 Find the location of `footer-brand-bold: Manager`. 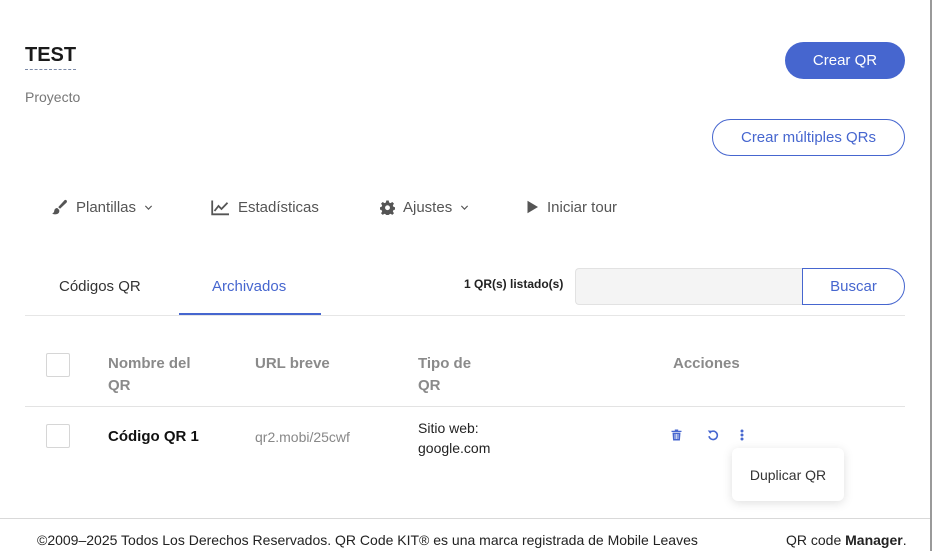

footer-brand-bold: Manager is located at coordinates (874, 540).